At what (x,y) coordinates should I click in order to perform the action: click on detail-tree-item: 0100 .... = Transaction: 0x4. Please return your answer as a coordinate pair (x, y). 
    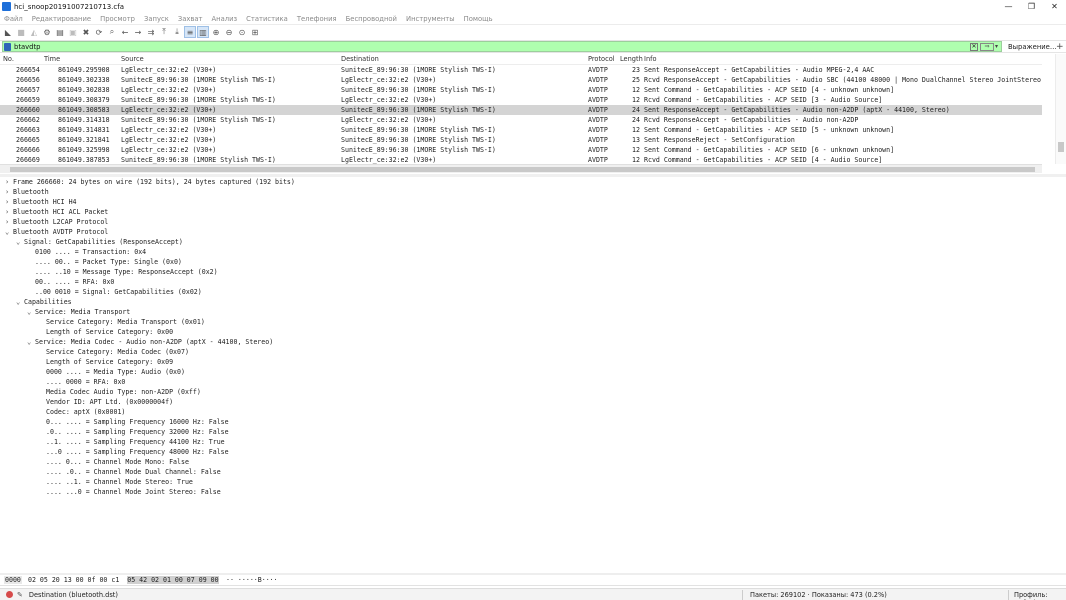
    Looking at the image, I should click on (533, 252).